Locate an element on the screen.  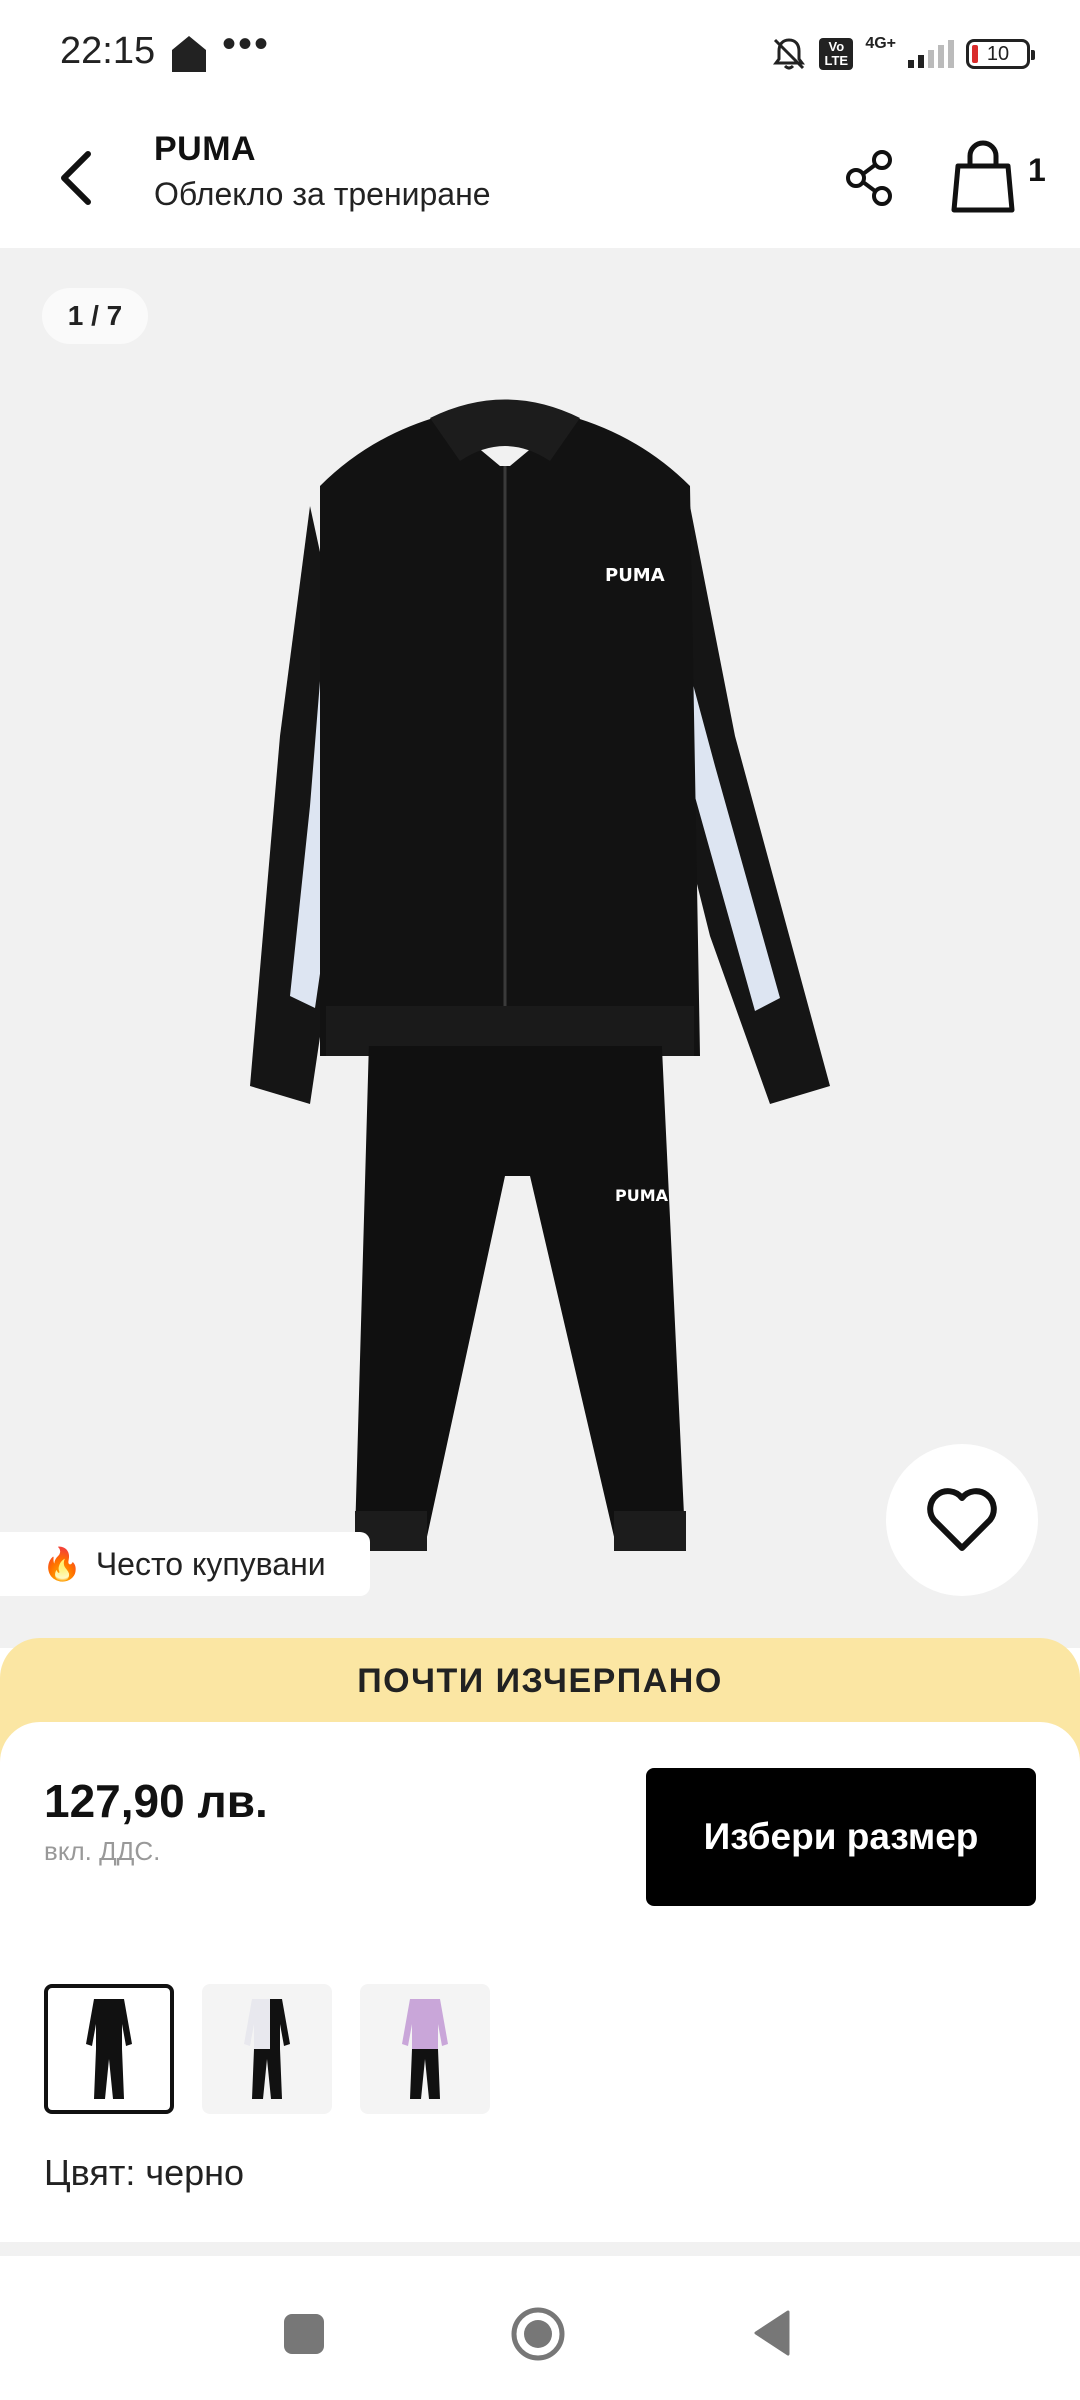
system-nav-bar is located at coordinates (540, 2328).